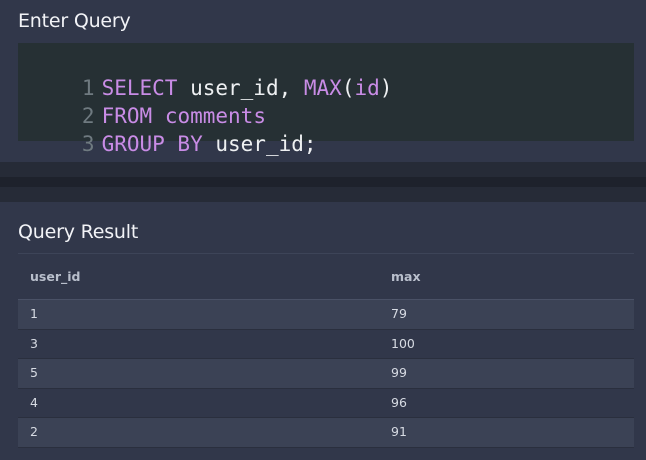 This screenshot has width=646, height=460. What do you see at coordinates (259, 144) in the screenshot?
I see `code-token: user_id;` at bounding box center [259, 144].